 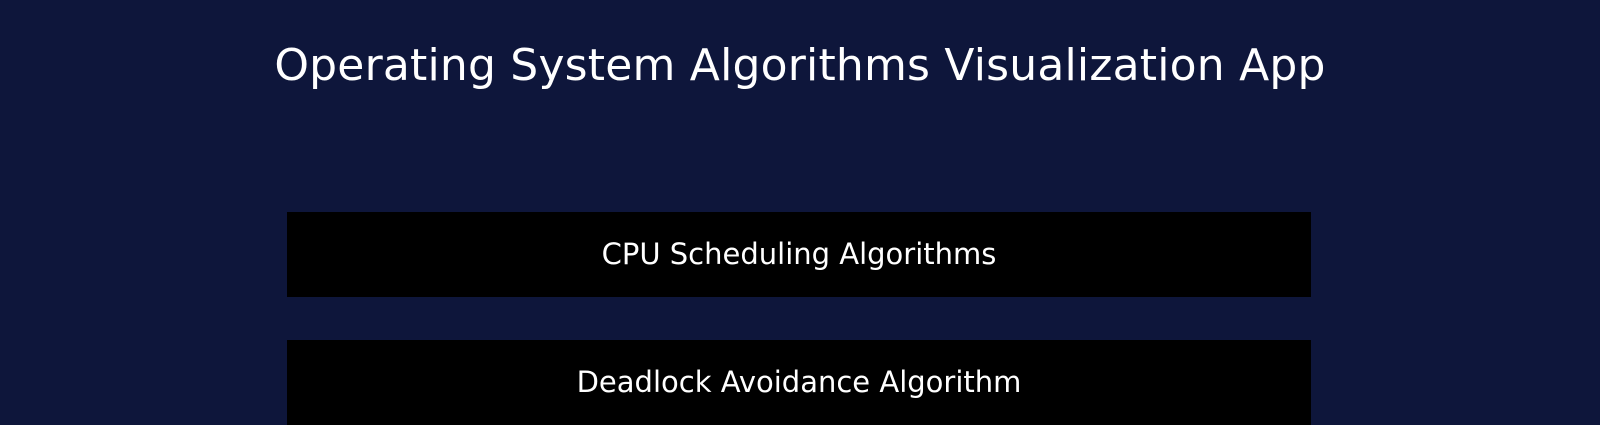 What do you see at coordinates (799, 254) in the screenshot?
I see `cpu-scheduling-button: CPU Scheduling Algorithms` at bounding box center [799, 254].